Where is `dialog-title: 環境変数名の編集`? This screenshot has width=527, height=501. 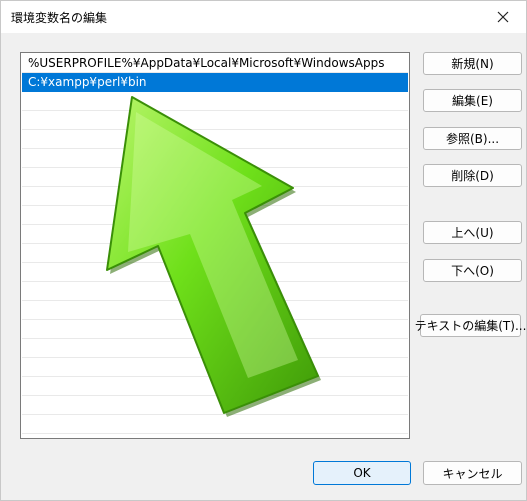 dialog-title: 環境変数名の編集 is located at coordinates (59, 18).